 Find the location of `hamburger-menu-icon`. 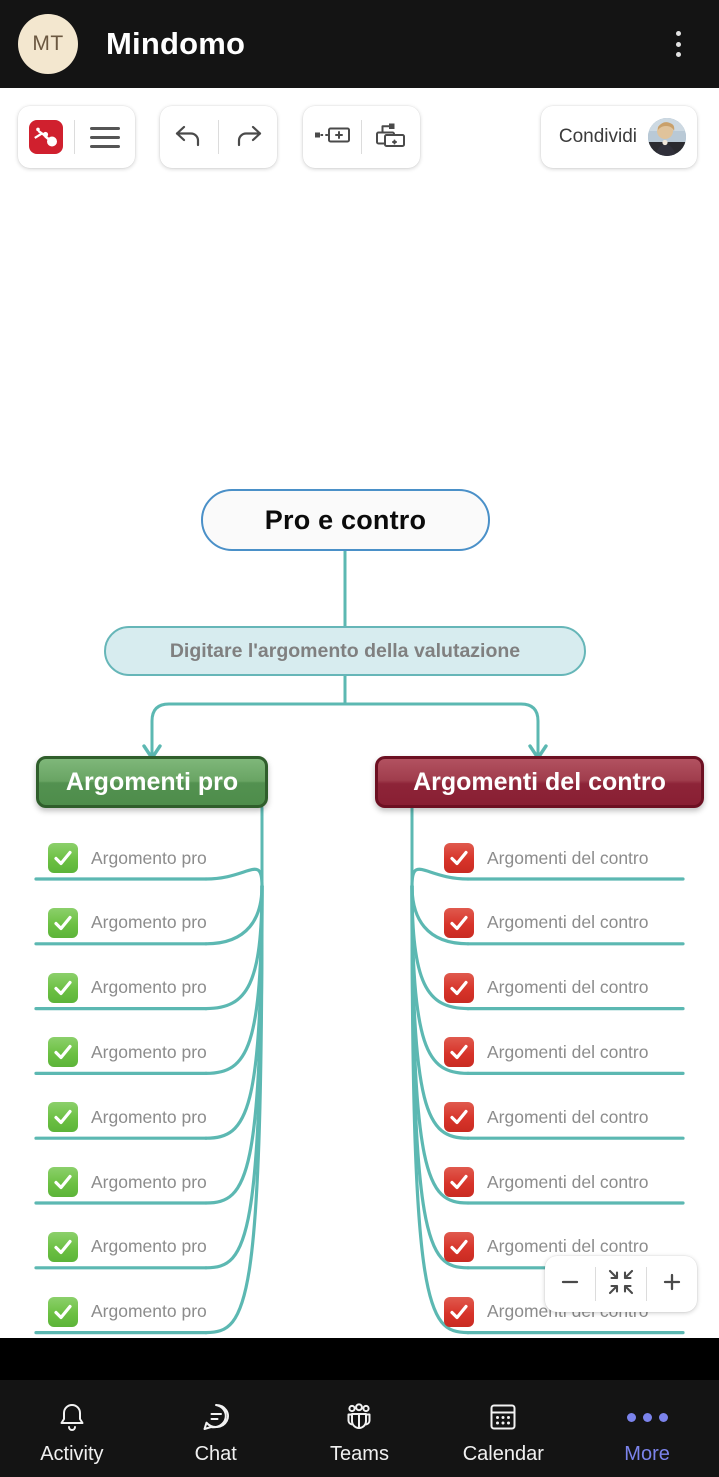

hamburger-menu-icon is located at coordinates (105, 137).